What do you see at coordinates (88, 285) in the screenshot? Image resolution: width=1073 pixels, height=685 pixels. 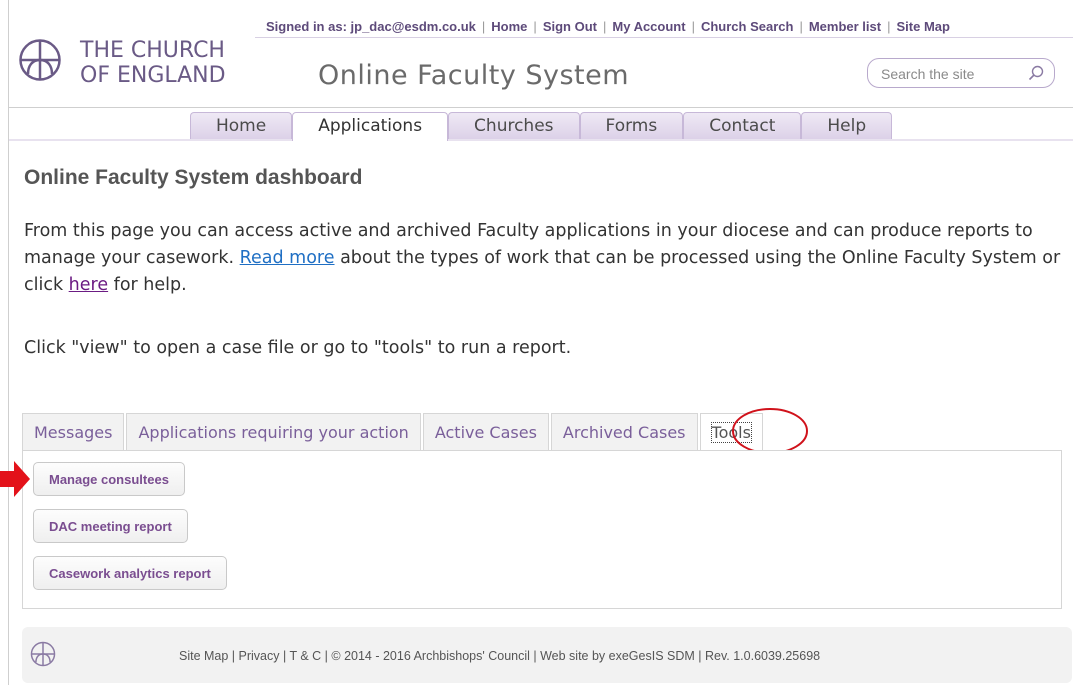 I see `help-here-link: here` at bounding box center [88, 285].